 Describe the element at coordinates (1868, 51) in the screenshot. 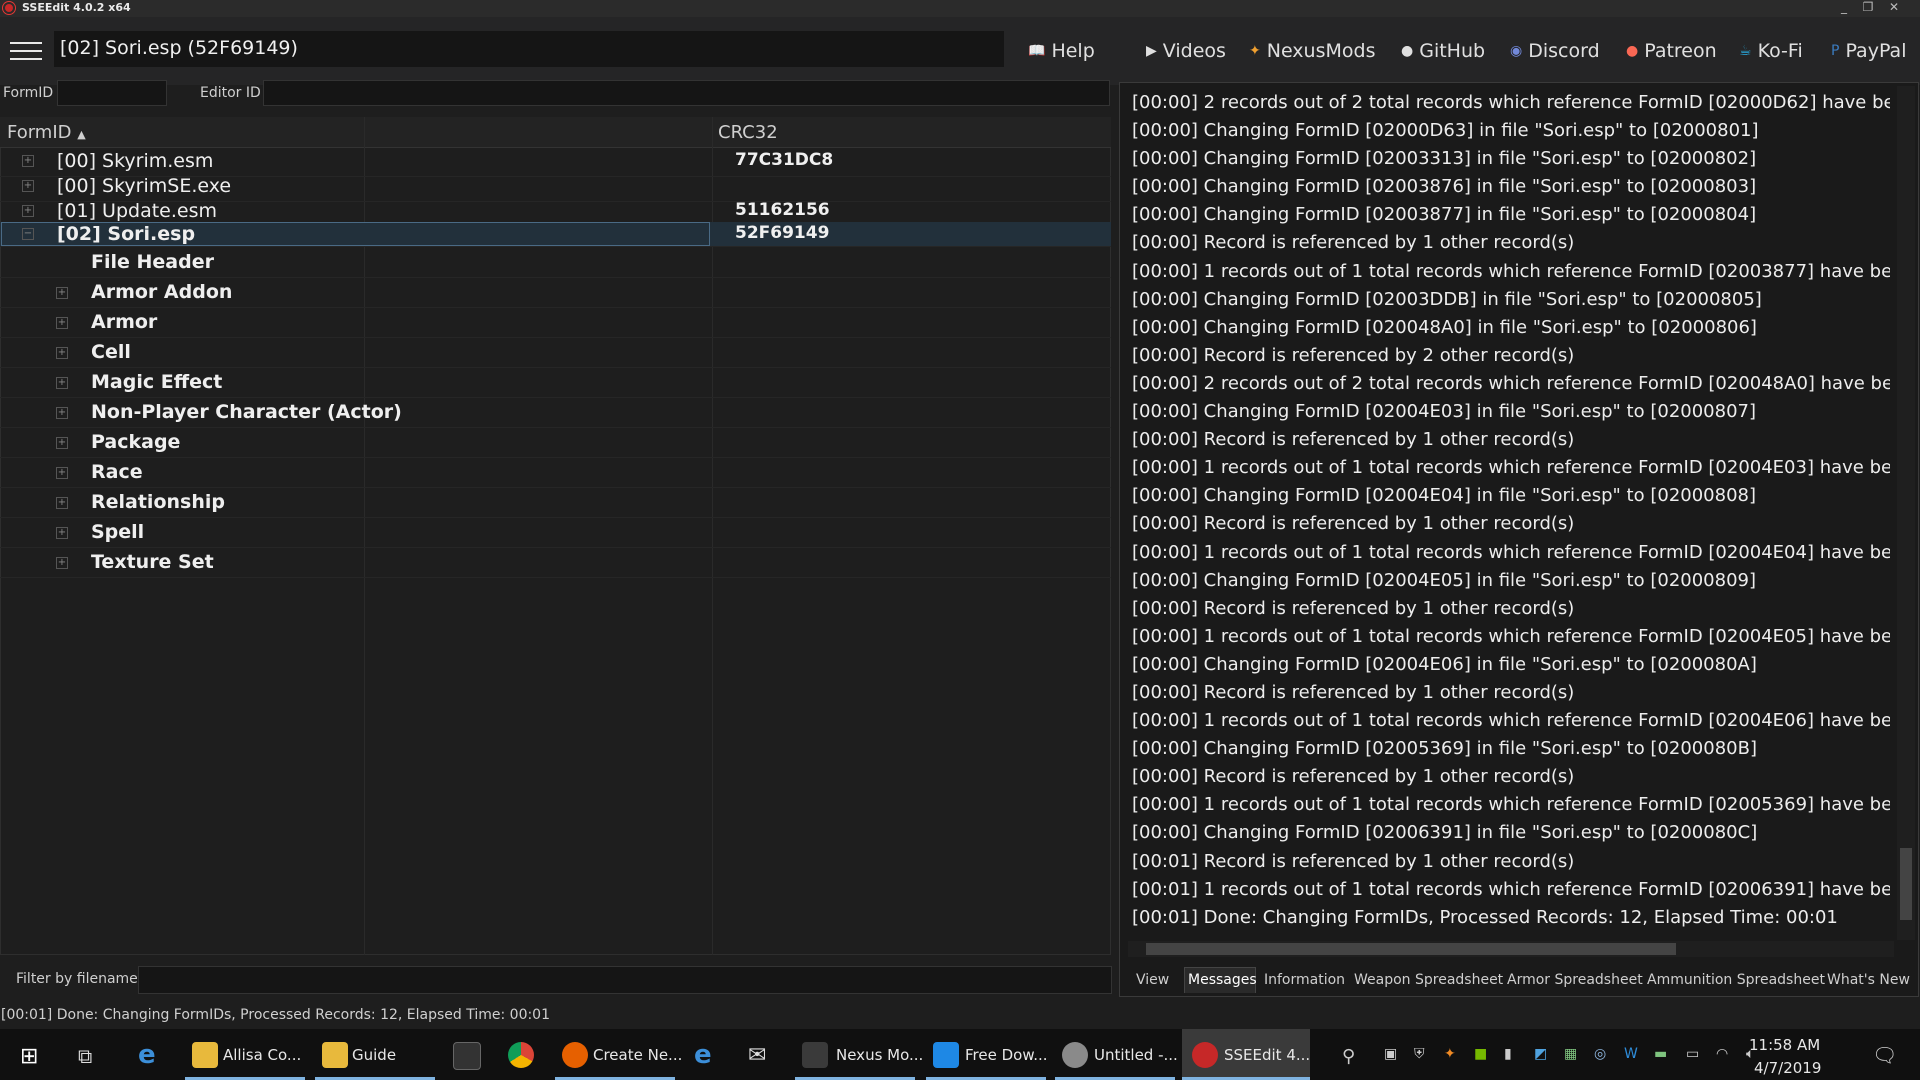

I see `paypal-link: P PayPal` at that location.